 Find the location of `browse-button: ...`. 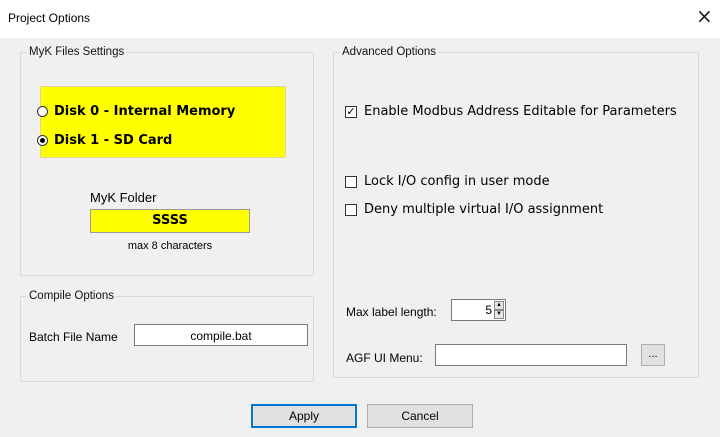

browse-button: ... is located at coordinates (653, 355).